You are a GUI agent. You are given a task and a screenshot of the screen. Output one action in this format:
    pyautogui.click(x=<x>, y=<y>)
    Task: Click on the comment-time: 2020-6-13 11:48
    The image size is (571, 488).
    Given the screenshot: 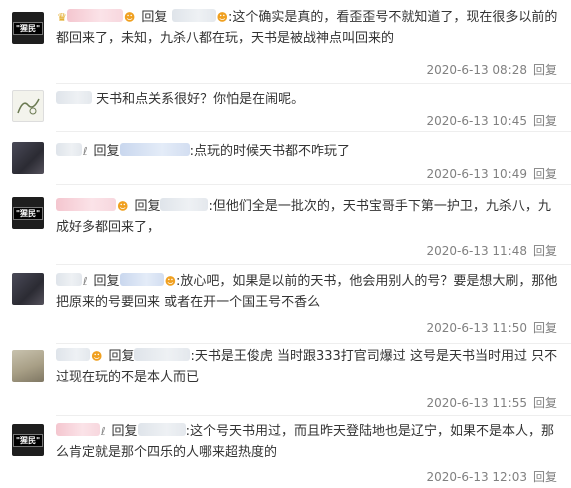 What is the action you would take?
    pyautogui.click(x=476, y=251)
    